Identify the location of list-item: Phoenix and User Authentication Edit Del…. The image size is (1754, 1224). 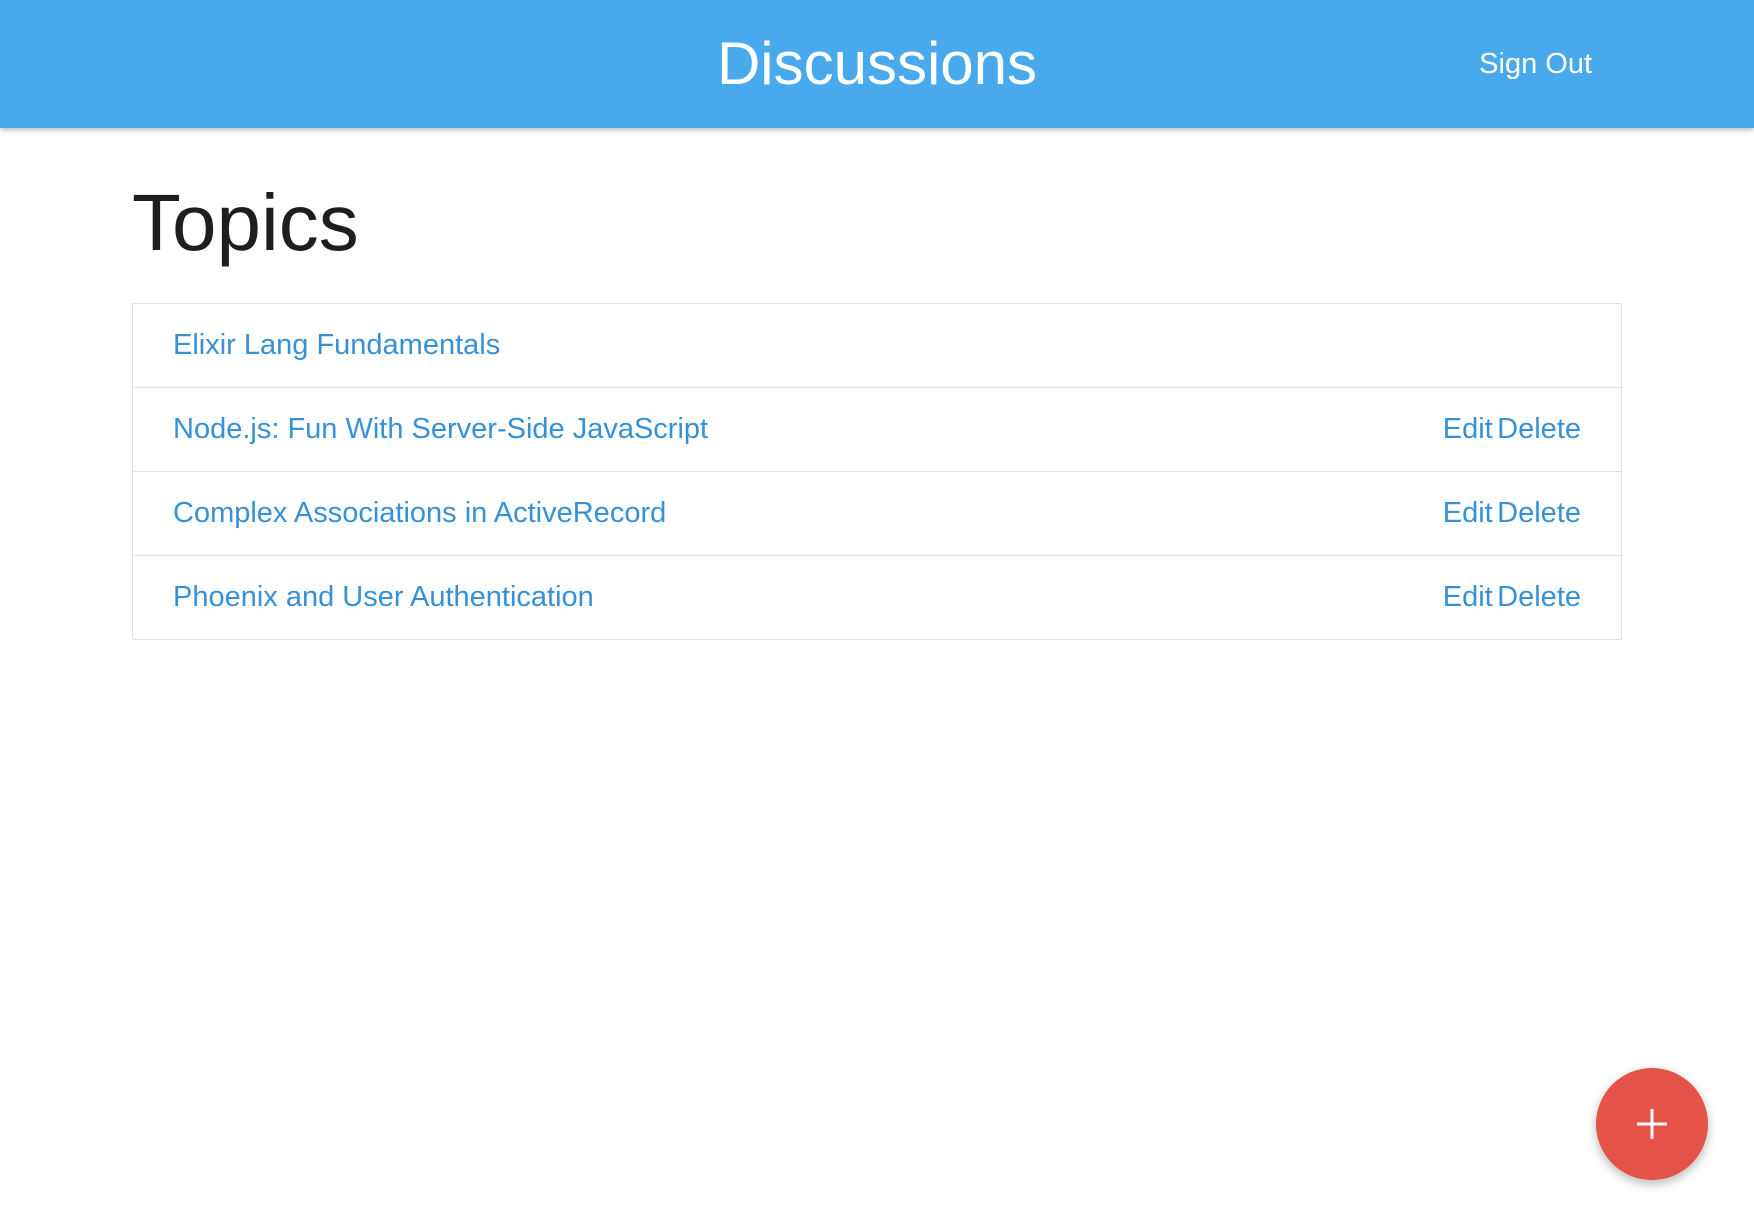
(877, 597).